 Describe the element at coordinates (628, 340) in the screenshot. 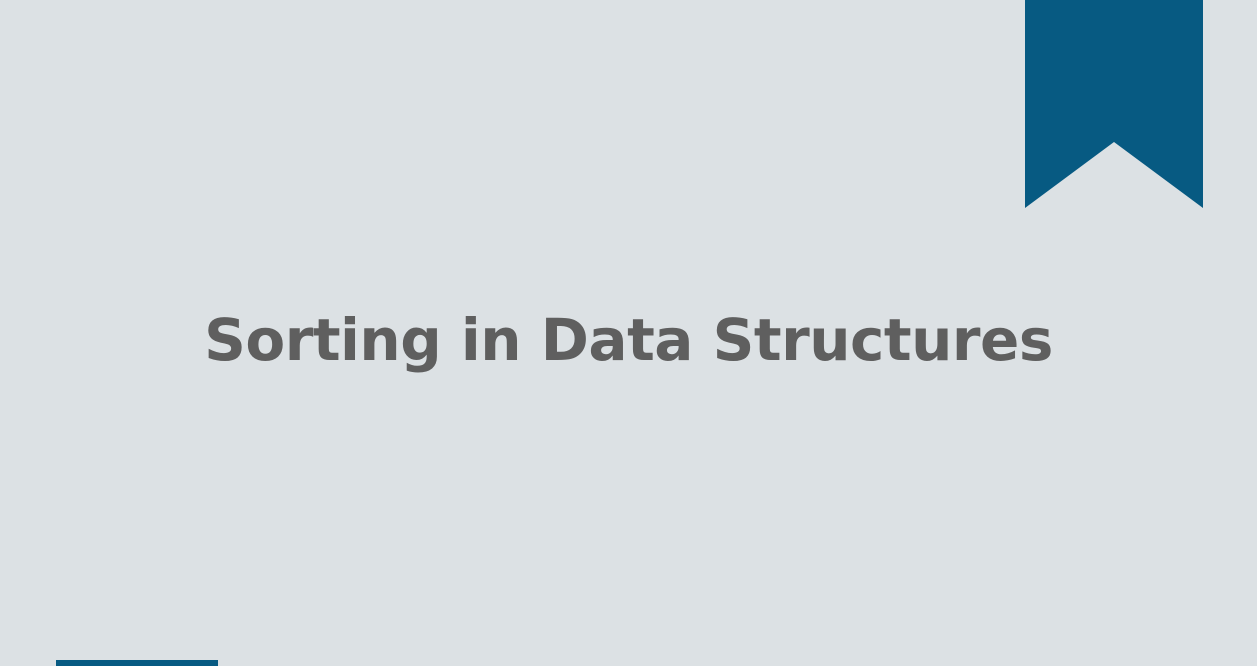

I see `slide-title: Sorting in Data Structures` at that location.